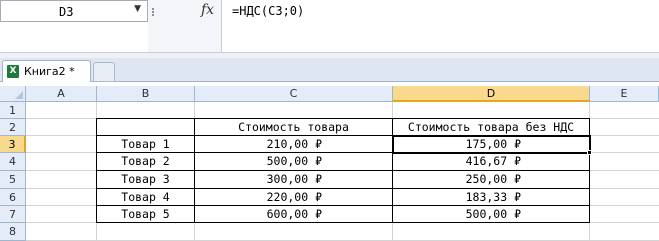 This screenshot has height=241, width=659. Describe the element at coordinates (491, 197) in the screenshot. I see `cell-d6: 183,33 ₽` at that location.